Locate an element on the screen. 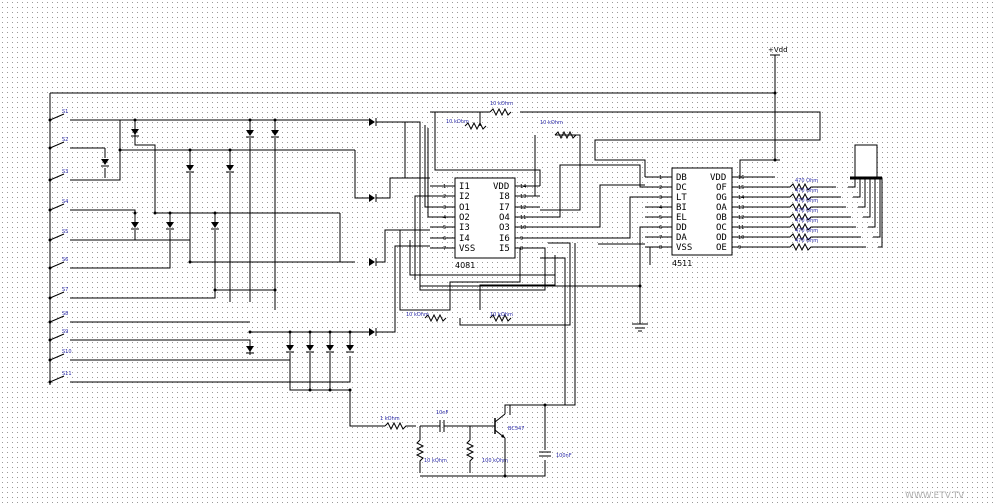  oscillator: 1 kOhm 10nF 10 kOhm 100 kOhm BC547 100nF is located at coordinates (462, 360).